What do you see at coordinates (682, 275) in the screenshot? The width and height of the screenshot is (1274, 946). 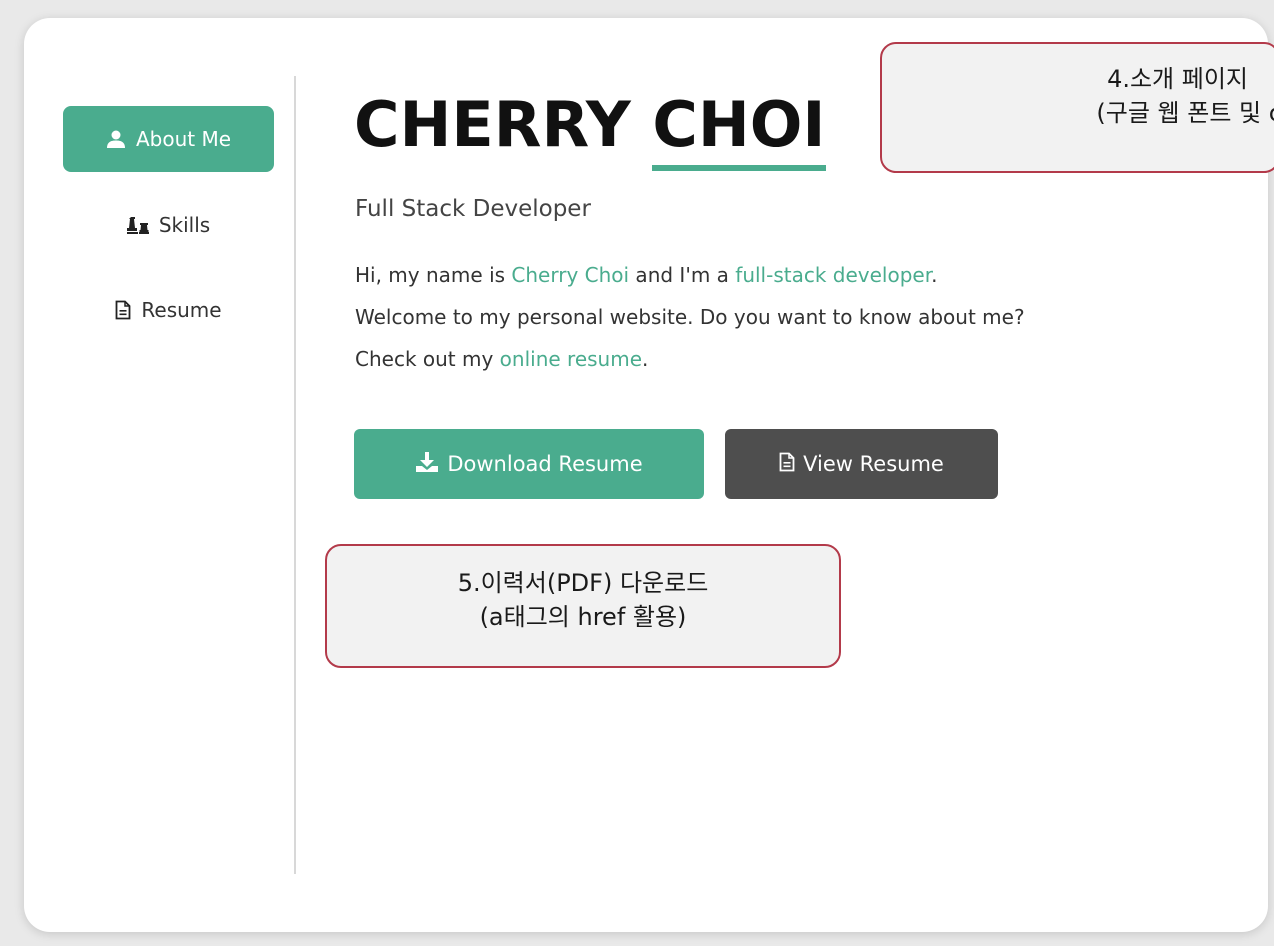 I see `intro-text-segment: and I'm a` at bounding box center [682, 275].